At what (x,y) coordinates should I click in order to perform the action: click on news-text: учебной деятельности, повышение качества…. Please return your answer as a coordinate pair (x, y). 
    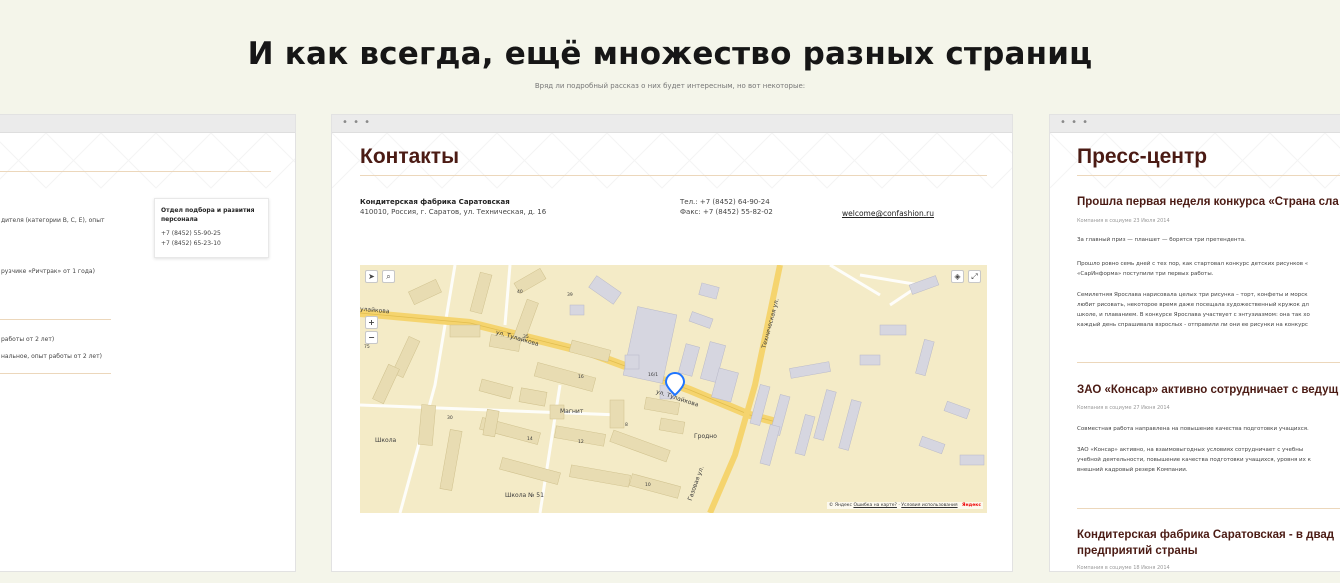
    Looking at the image, I should click on (1194, 460).